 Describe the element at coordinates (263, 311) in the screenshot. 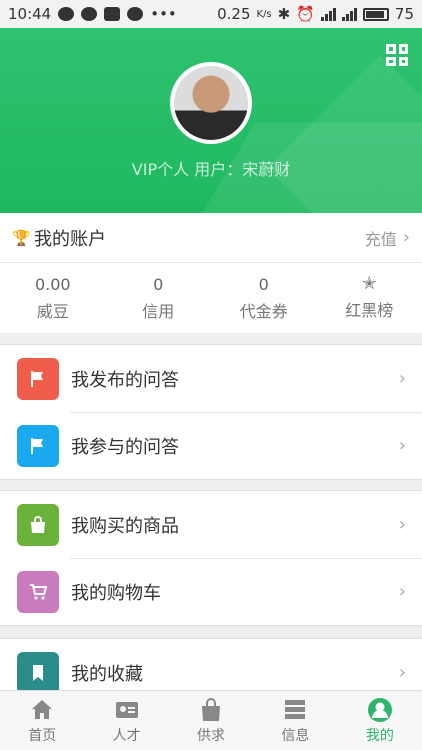

I see `stat-label: 代金券` at that location.